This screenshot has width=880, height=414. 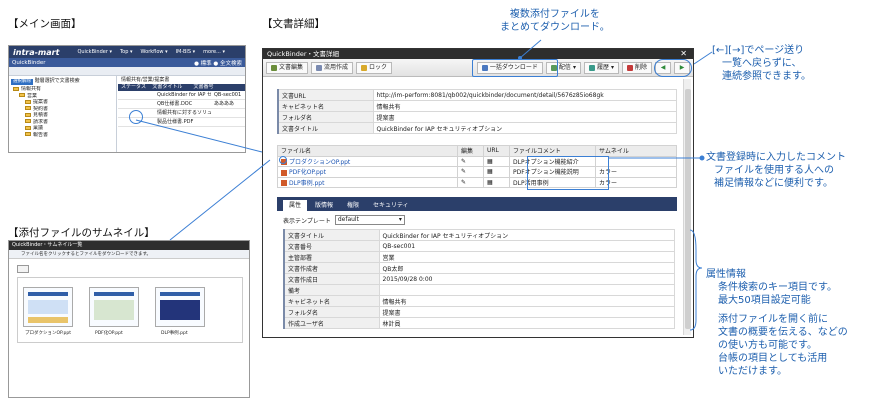 I want to click on table-row: 文書番号 QB-sec001, so click(x=479, y=246).